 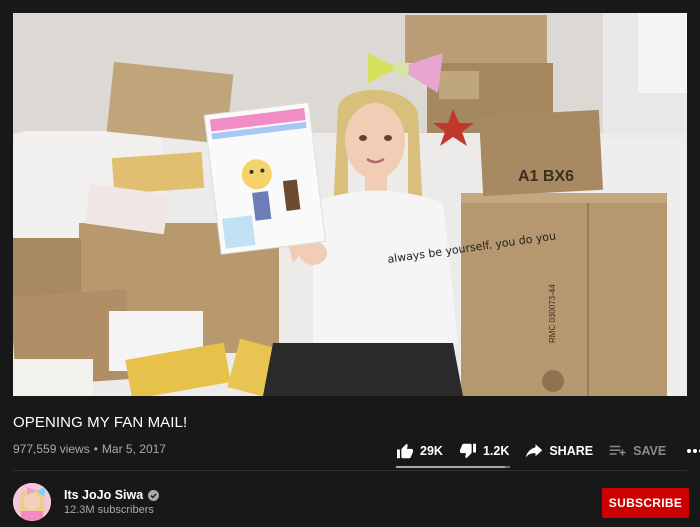 What do you see at coordinates (109, 510) in the screenshot?
I see `subscriber-count: 12.3M subscribers` at bounding box center [109, 510].